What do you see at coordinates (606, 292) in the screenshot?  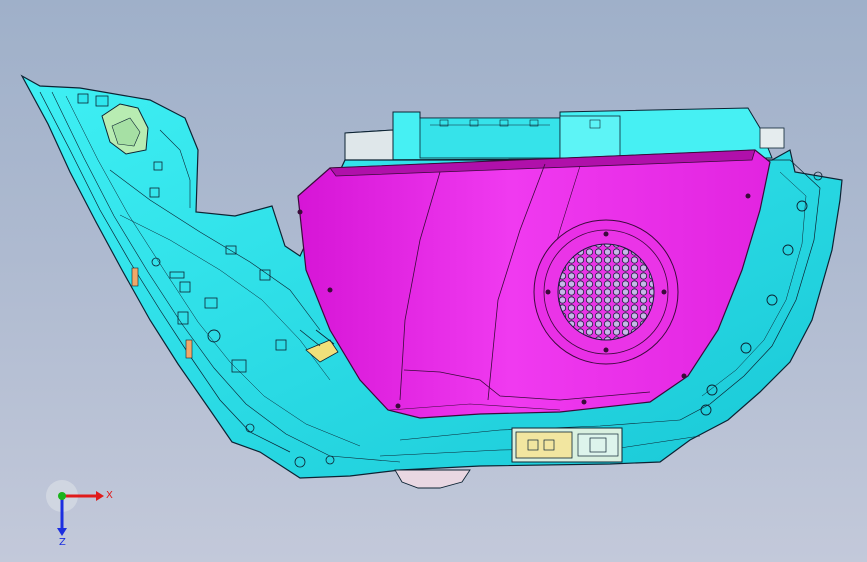 I see `speaker-grille` at bounding box center [606, 292].